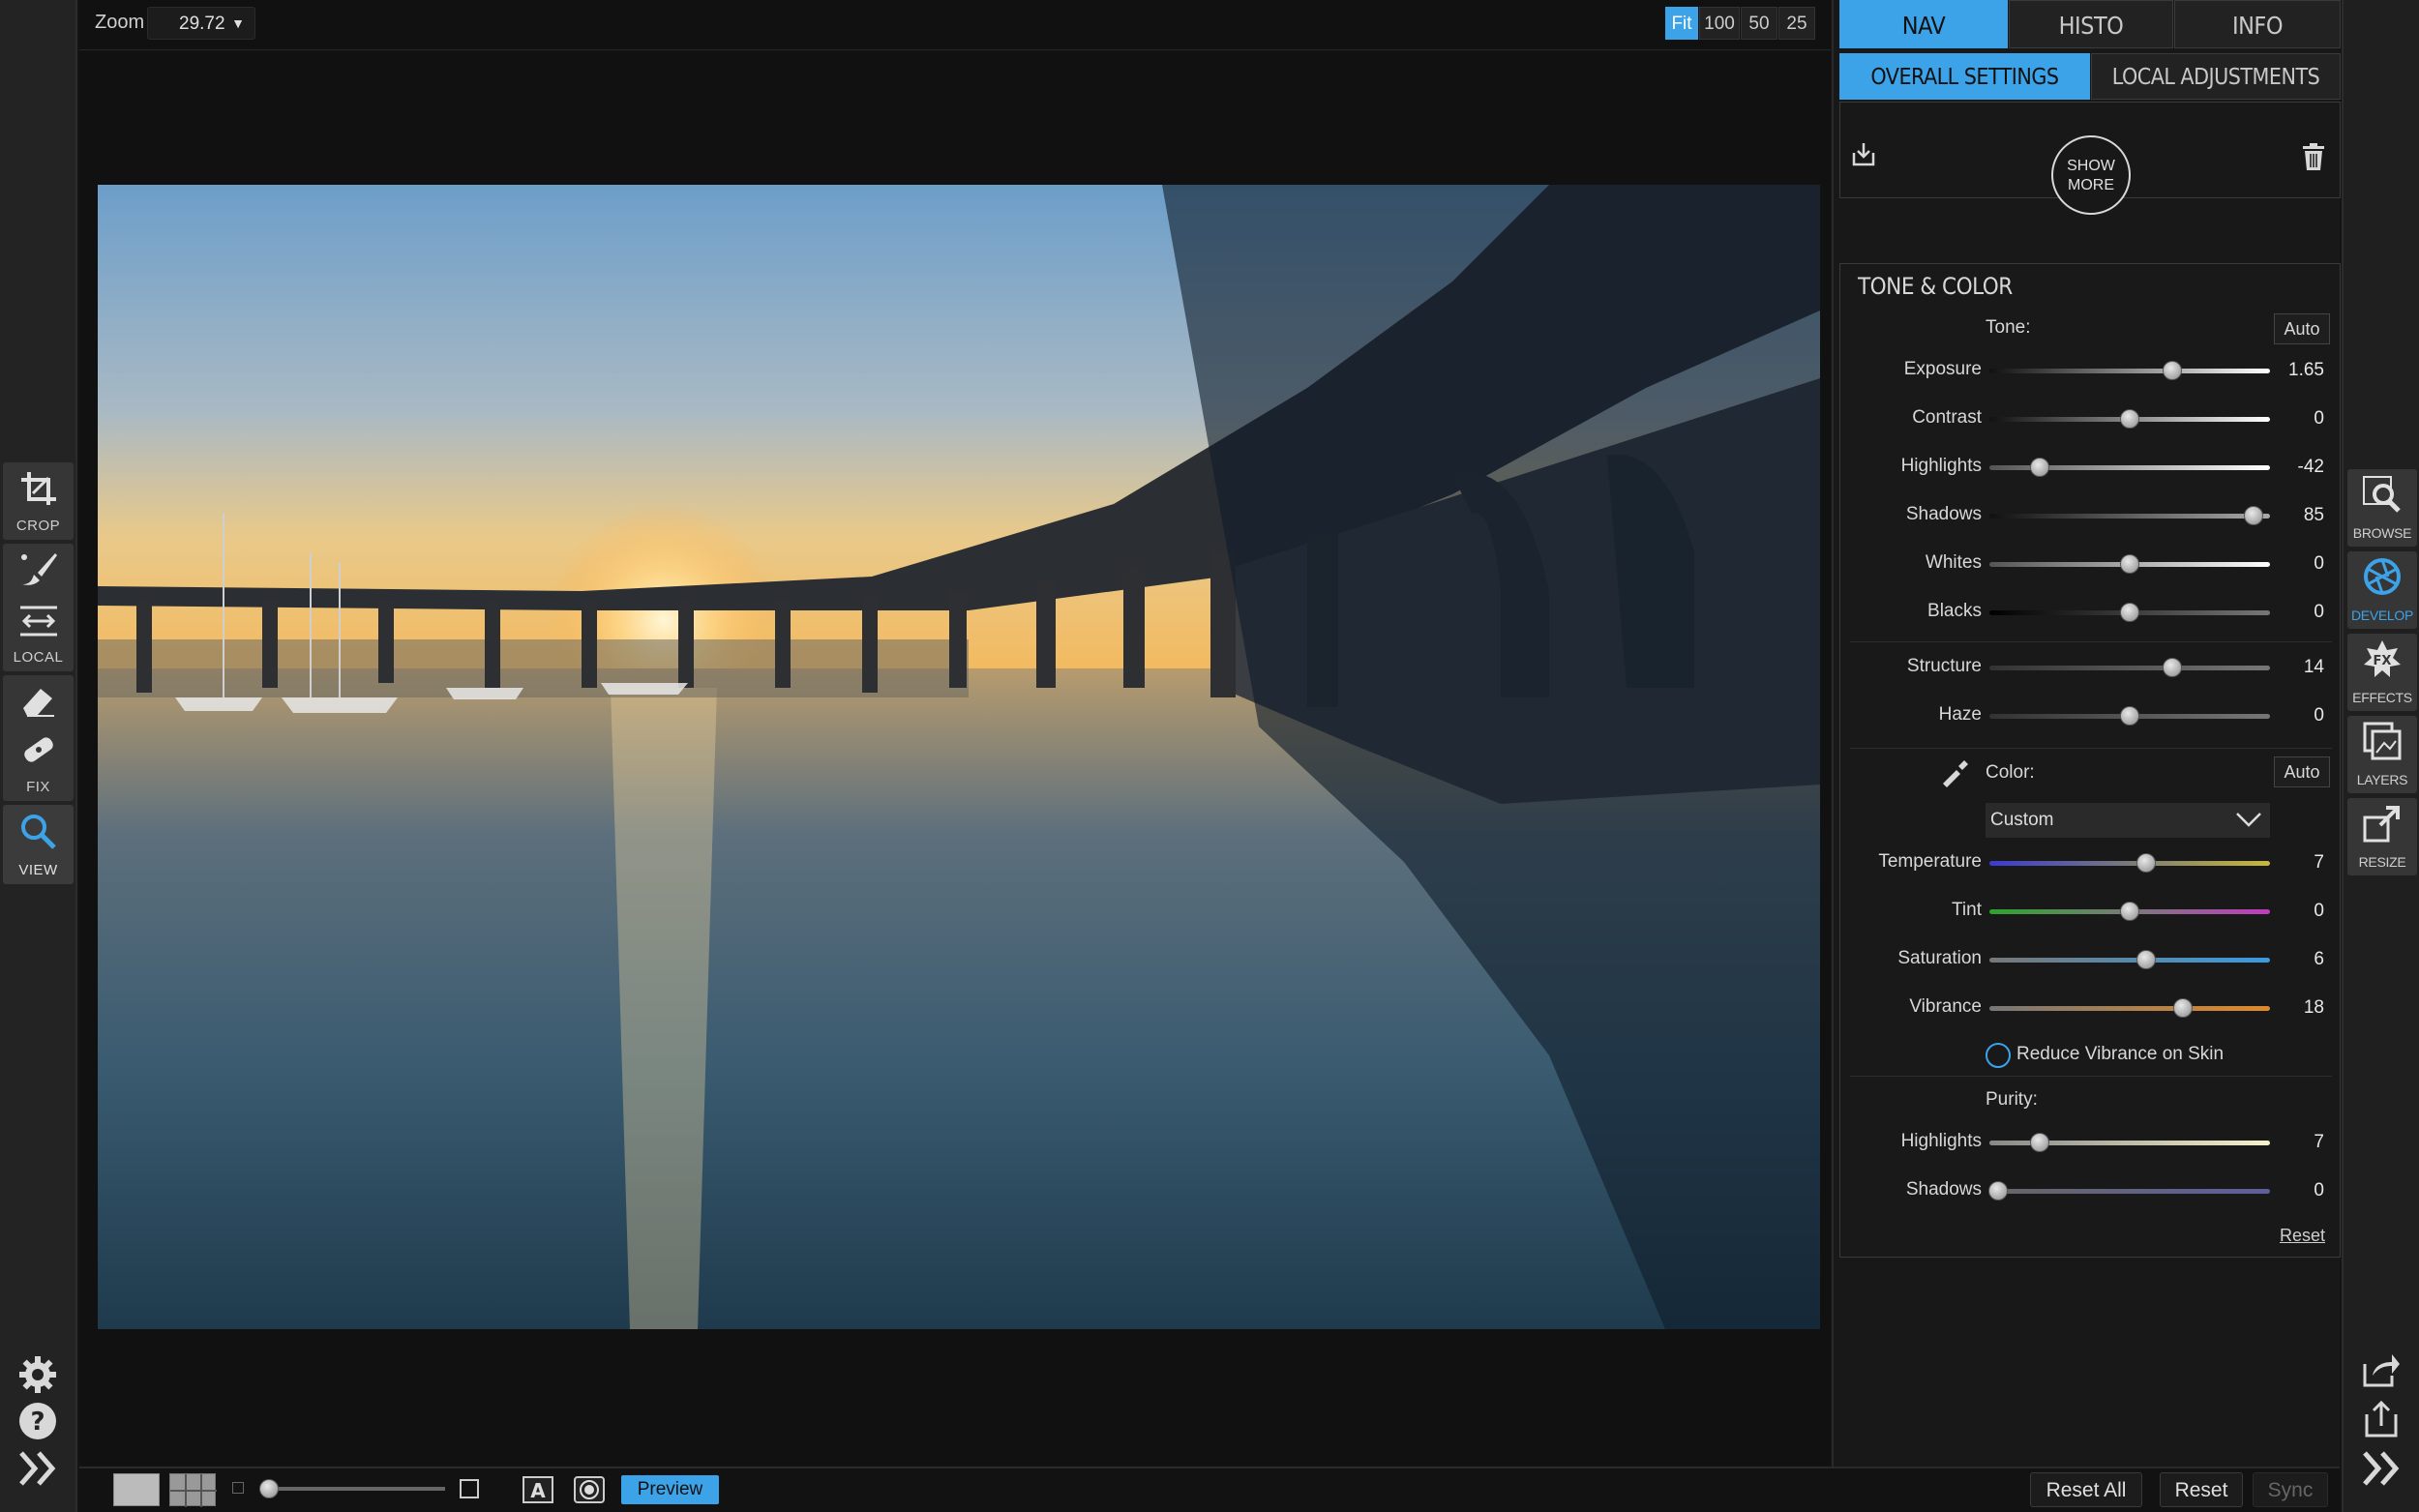 The height and width of the screenshot is (1512, 2419). What do you see at coordinates (1947, 418) in the screenshot?
I see `slider-label: Contrast` at bounding box center [1947, 418].